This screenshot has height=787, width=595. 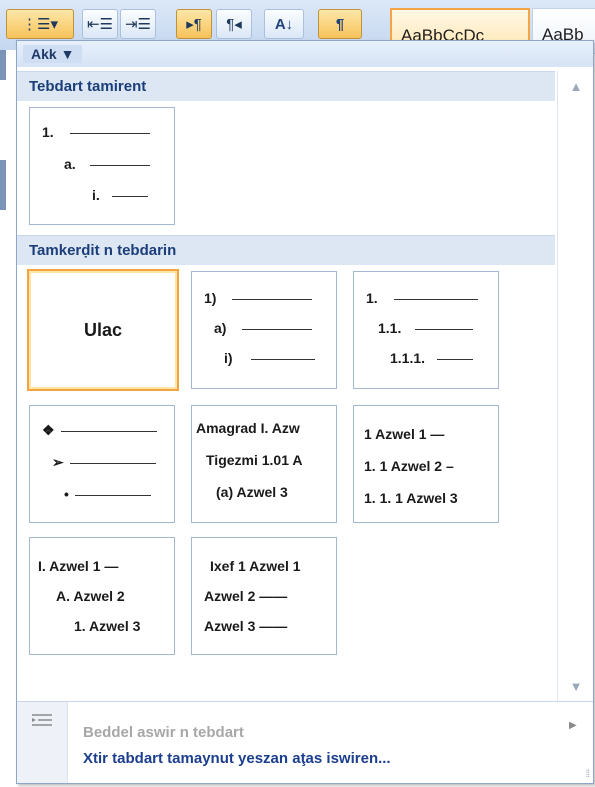 What do you see at coordinates (254, 460) in the screenshot?
I see `tile-line: Tigezmi 1.01 A` at bounding box center [254, 460].